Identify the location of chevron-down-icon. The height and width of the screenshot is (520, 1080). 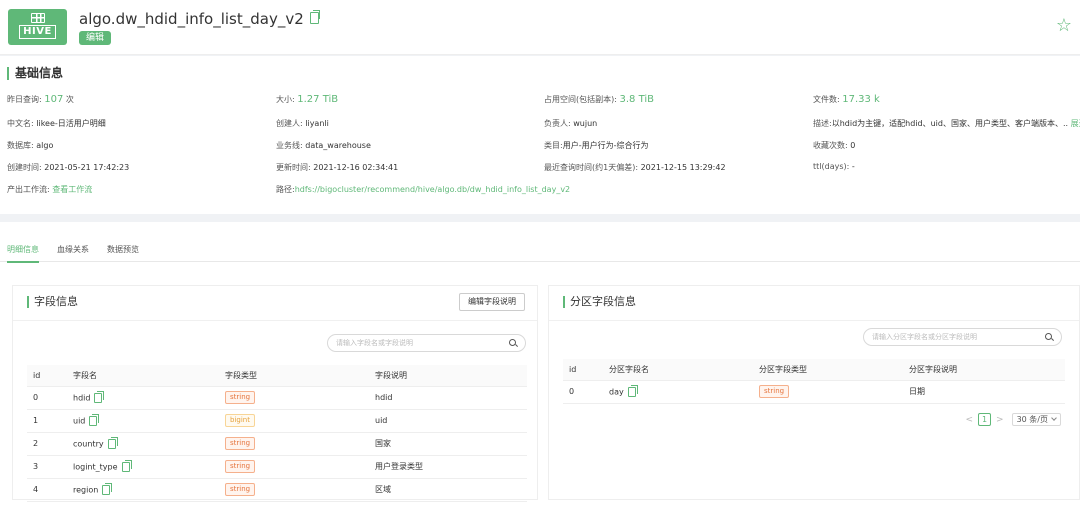
(1054, 418).